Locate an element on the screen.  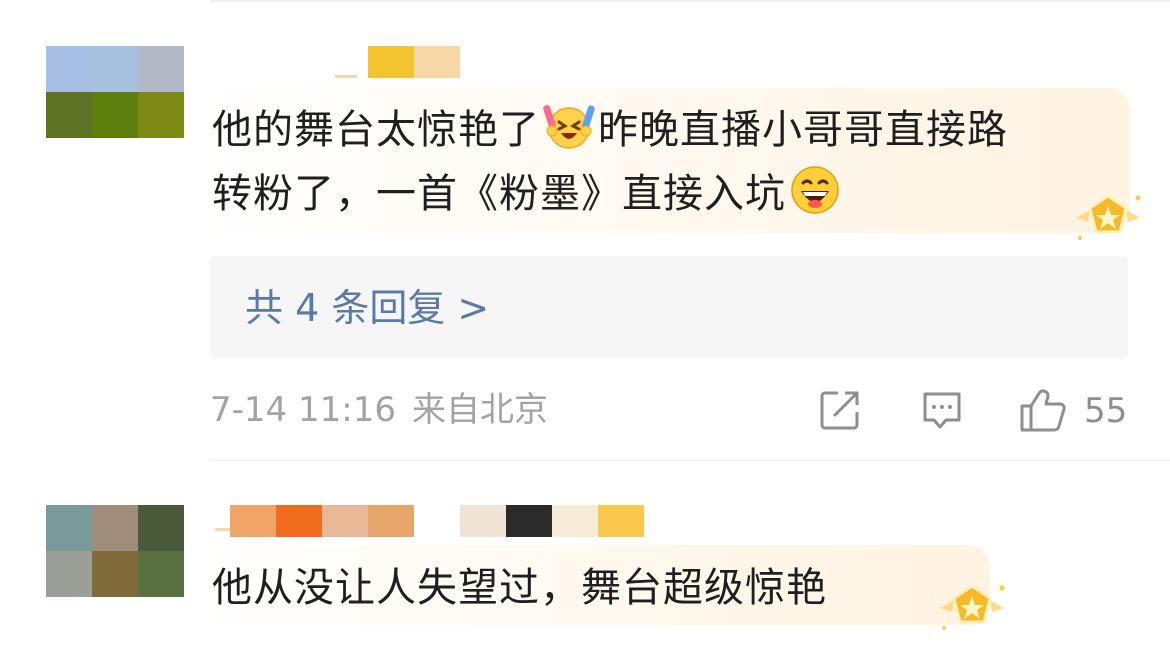
share-icon is located at coordinates (839, 410).